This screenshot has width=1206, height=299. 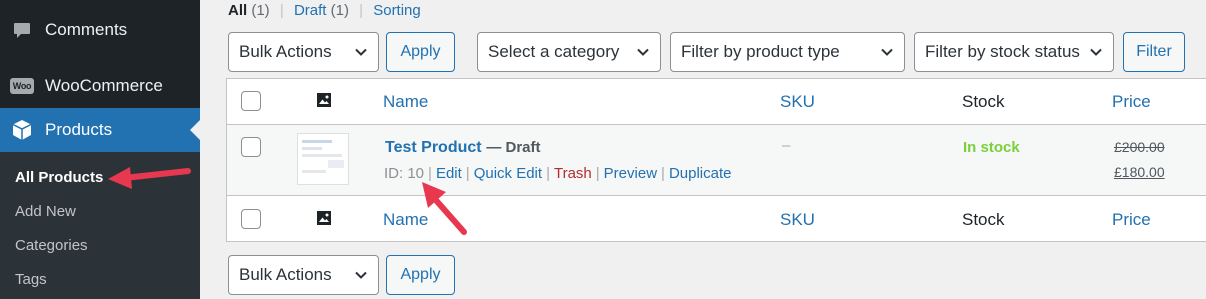 I want to click on product-thumbnail, so click(x=323, y=159).